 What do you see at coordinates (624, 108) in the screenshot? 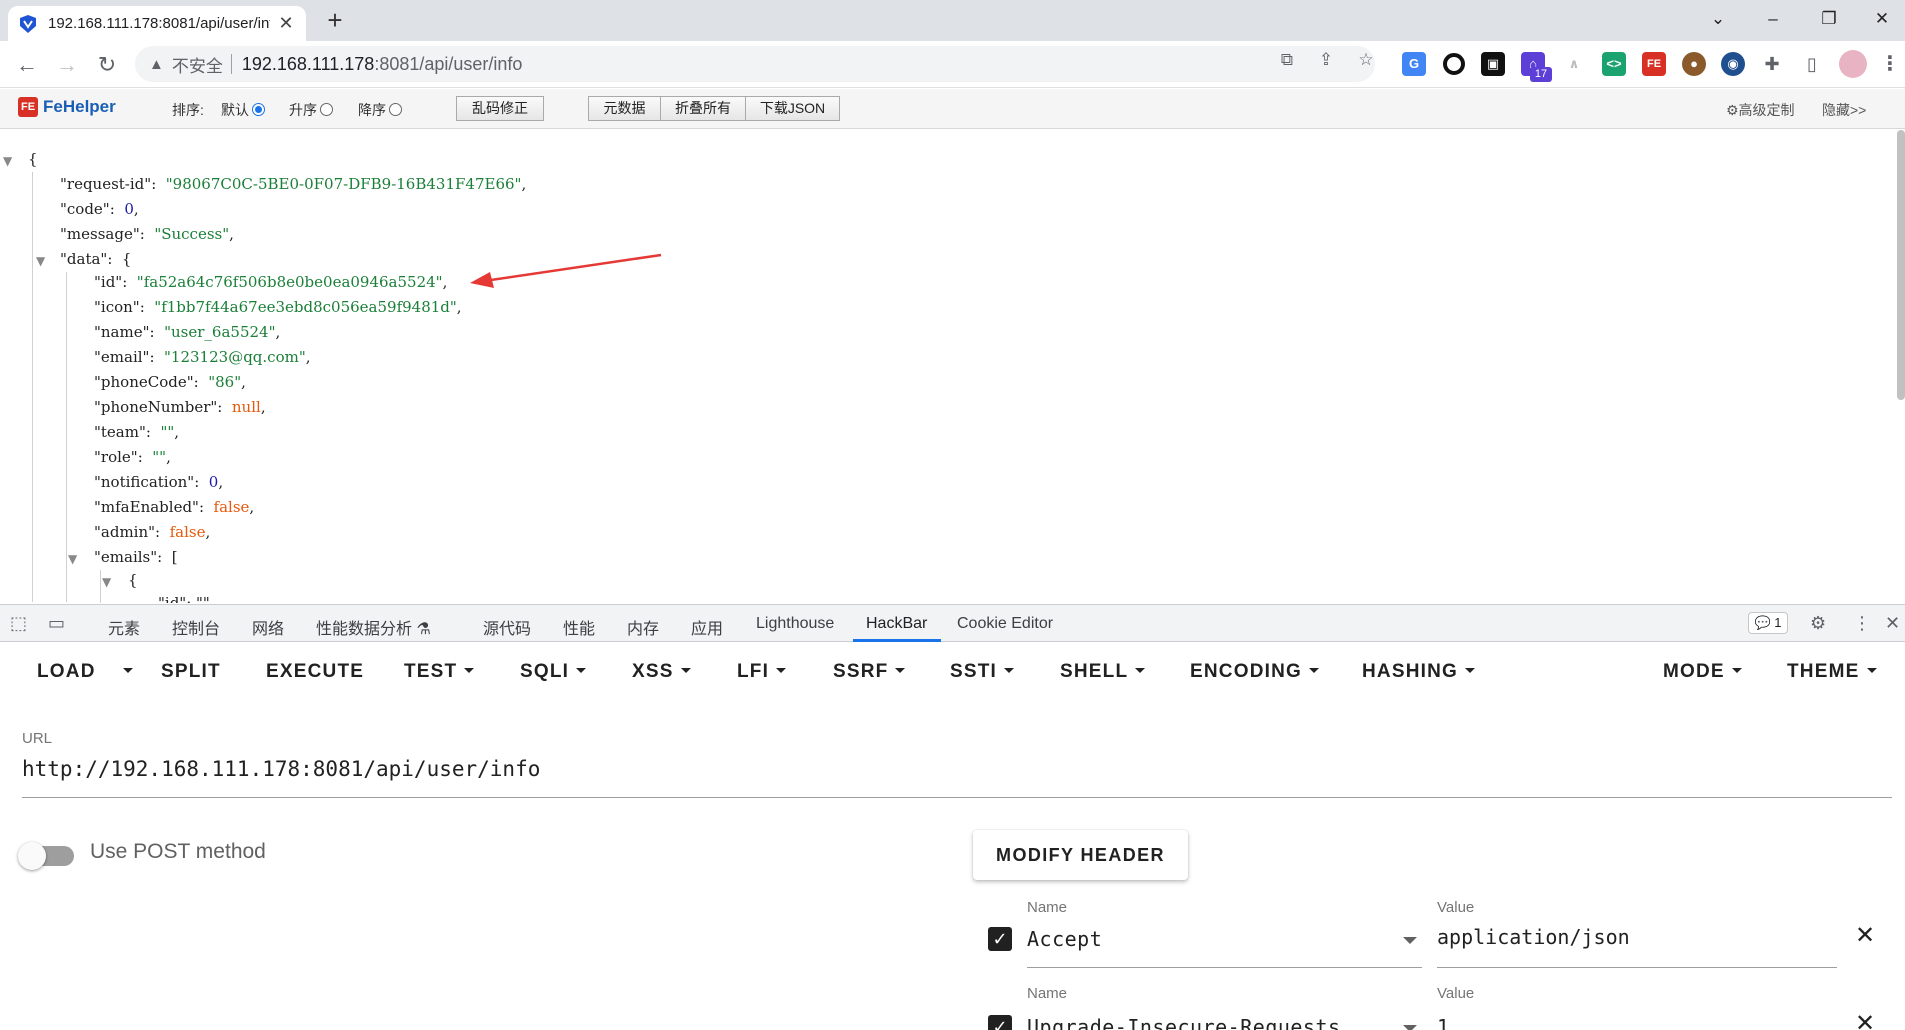
I see `raw-data-button: 元数据` at bounding box center [624, 108].